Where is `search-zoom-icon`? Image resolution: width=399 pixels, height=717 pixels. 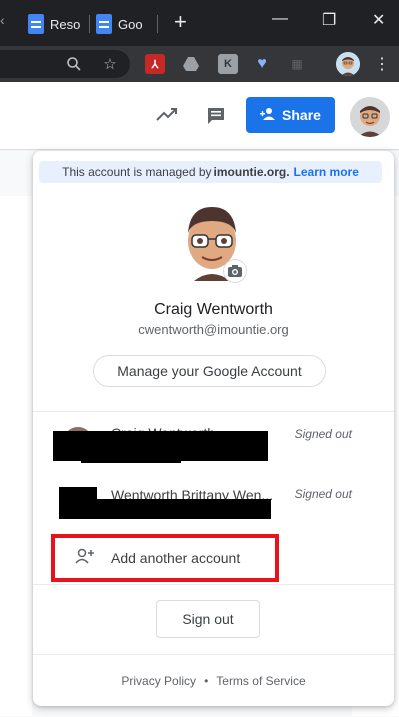 search-zoom-icon is located at coordinates (74, 64).